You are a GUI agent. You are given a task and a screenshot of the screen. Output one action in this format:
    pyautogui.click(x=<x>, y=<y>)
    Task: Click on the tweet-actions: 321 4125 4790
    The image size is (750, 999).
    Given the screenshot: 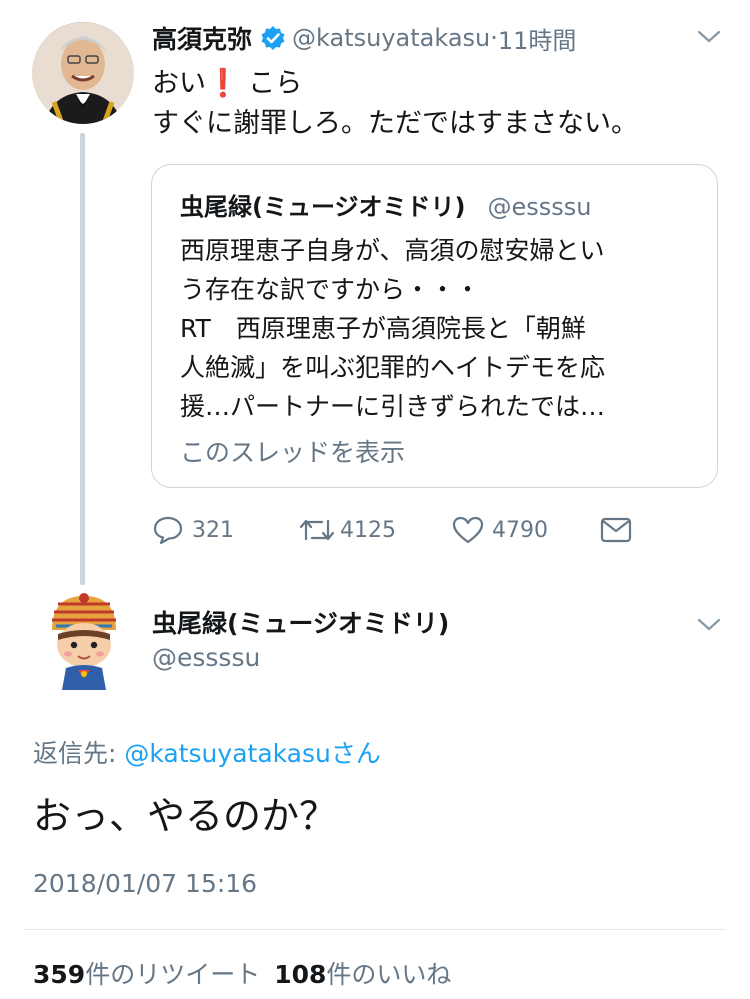 What is the action you would take?
    pyautogui.click(x=402, y=530)
    